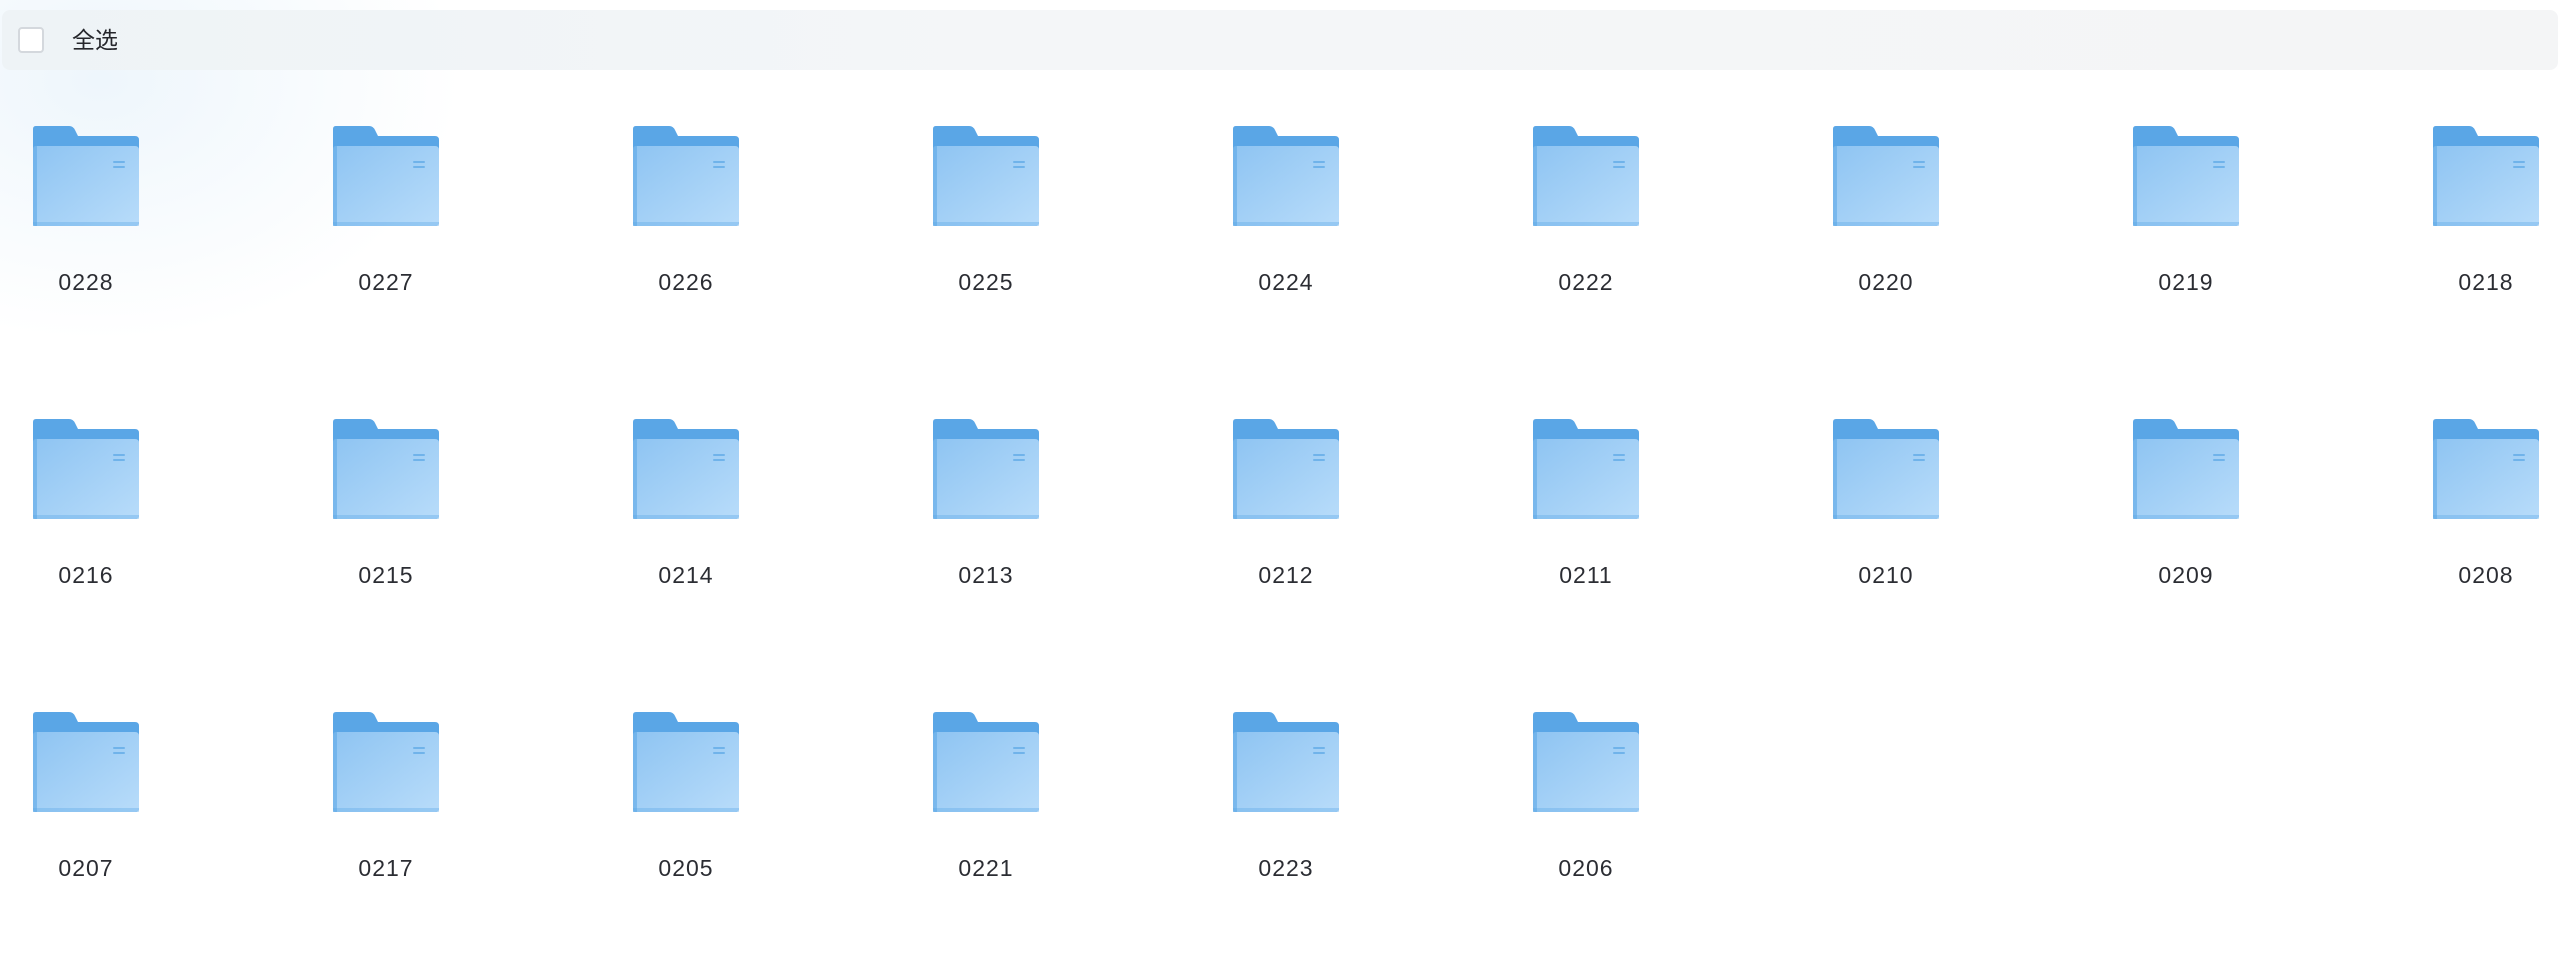 The width and height of the screenshot is (2560, 974). I want to click on folder-item: 0218, so click(2480, 200).